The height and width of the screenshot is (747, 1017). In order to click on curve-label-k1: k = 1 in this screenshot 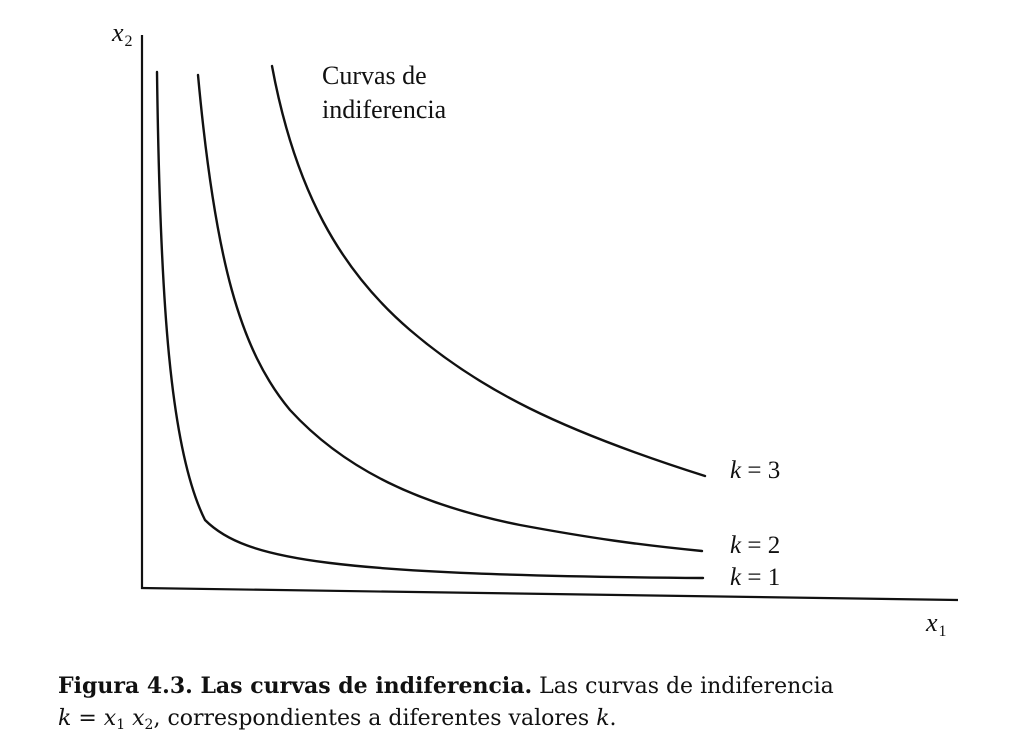, I will do `click(755, 577)`.